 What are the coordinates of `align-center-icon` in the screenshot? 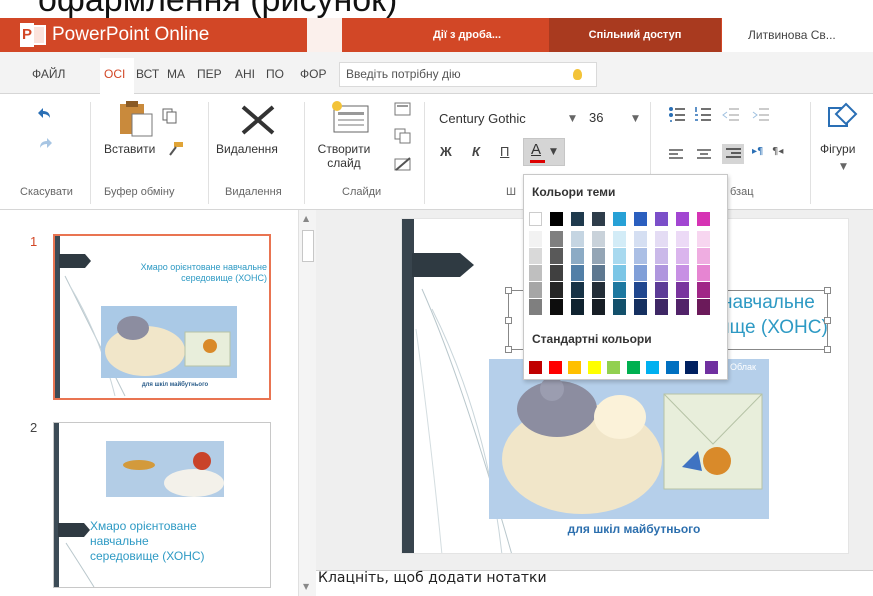 It's located at (704, 154).